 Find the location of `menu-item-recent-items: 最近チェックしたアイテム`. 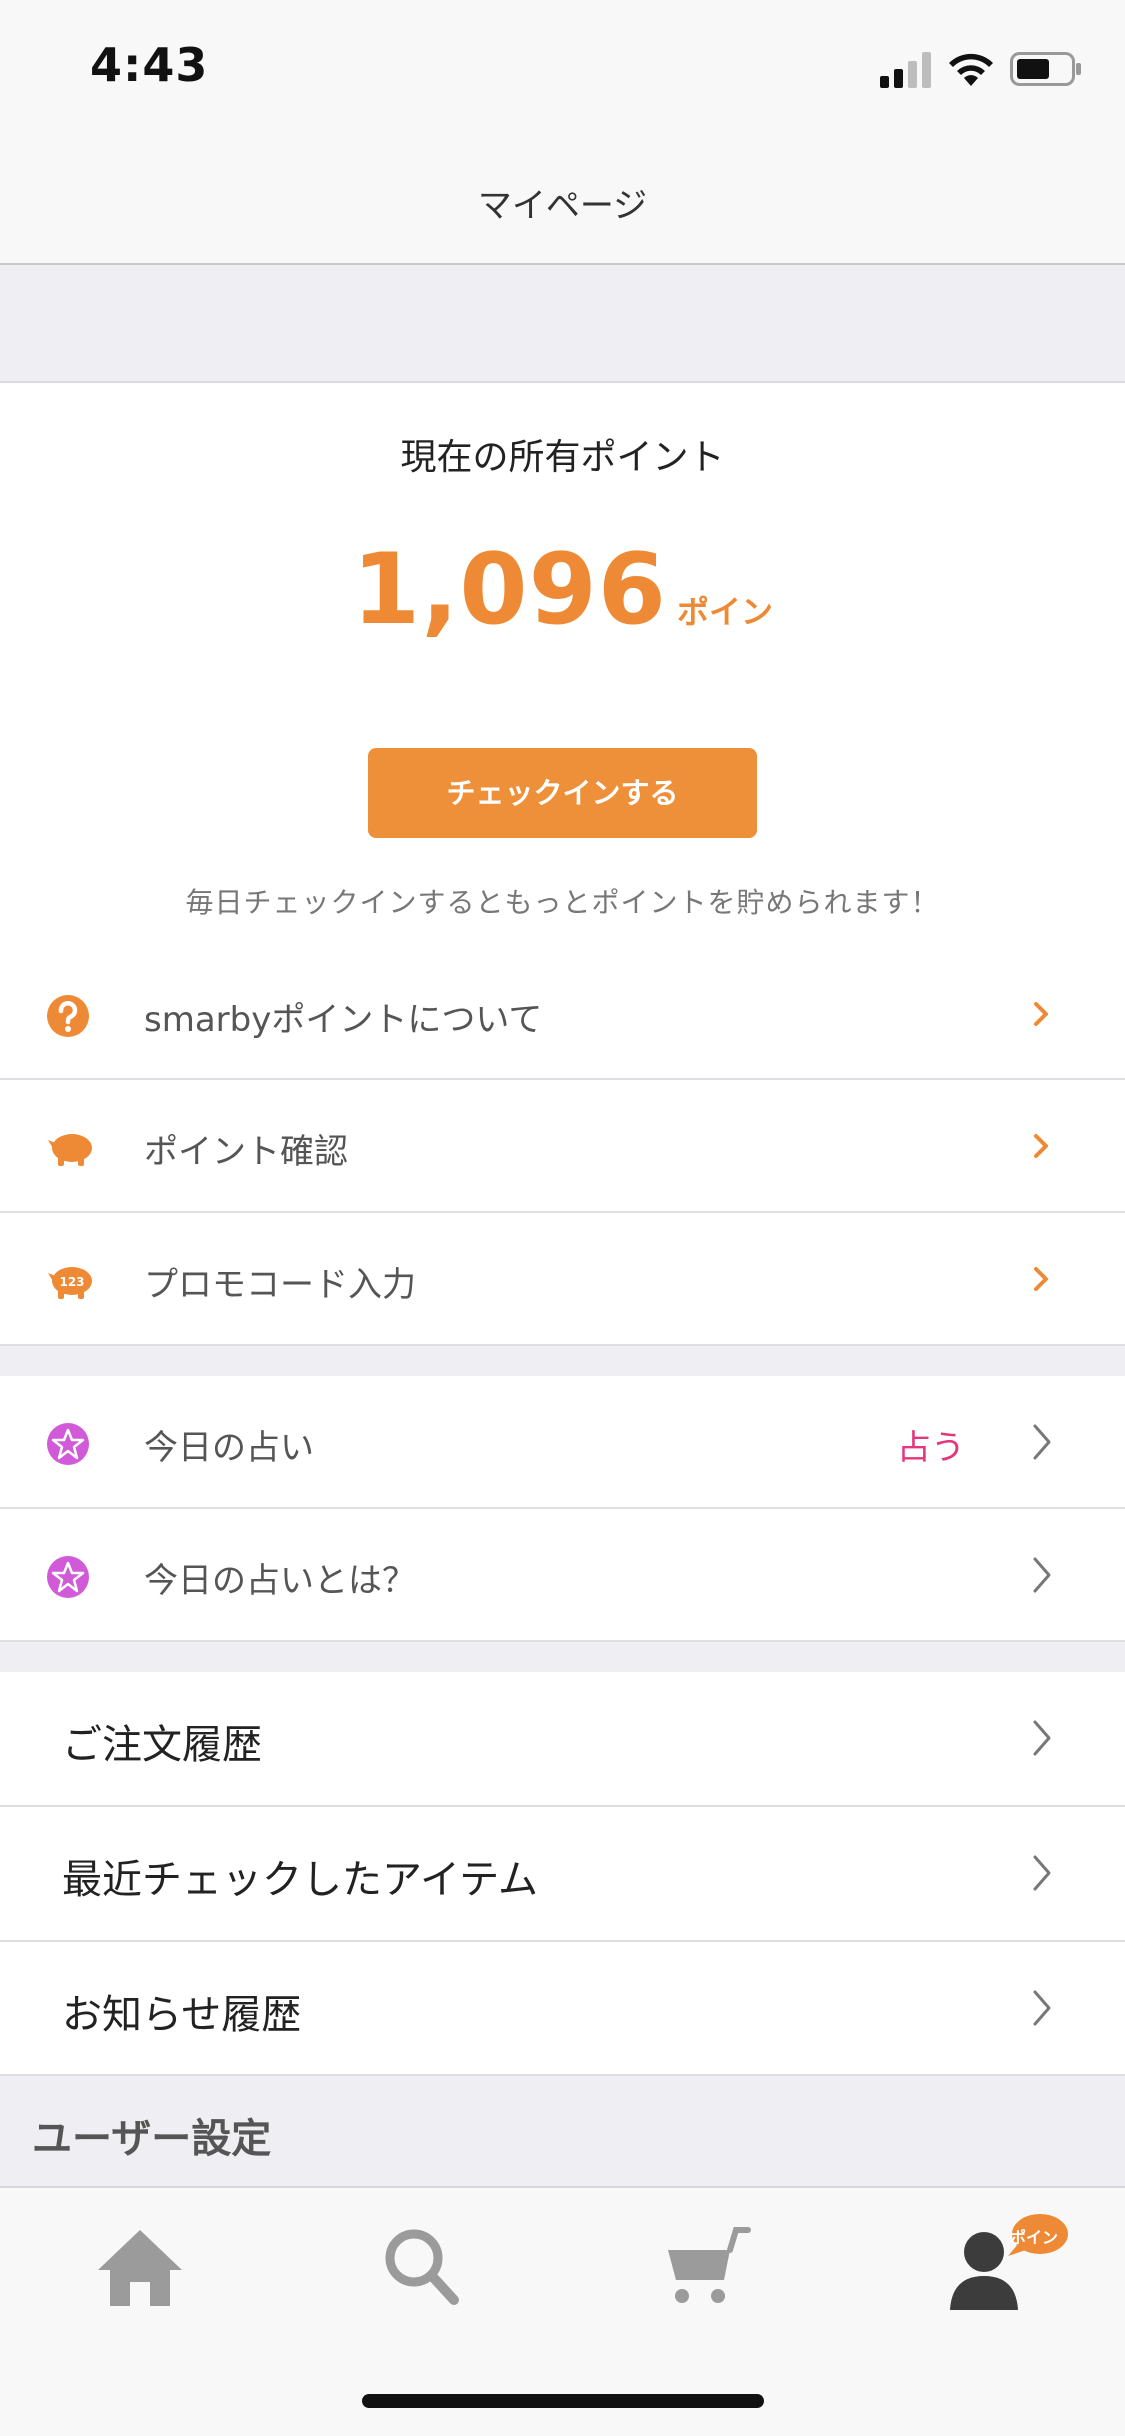

menu-item-recent-items: 最近チェックしたアイテム is located at coordinates (562, 1874).